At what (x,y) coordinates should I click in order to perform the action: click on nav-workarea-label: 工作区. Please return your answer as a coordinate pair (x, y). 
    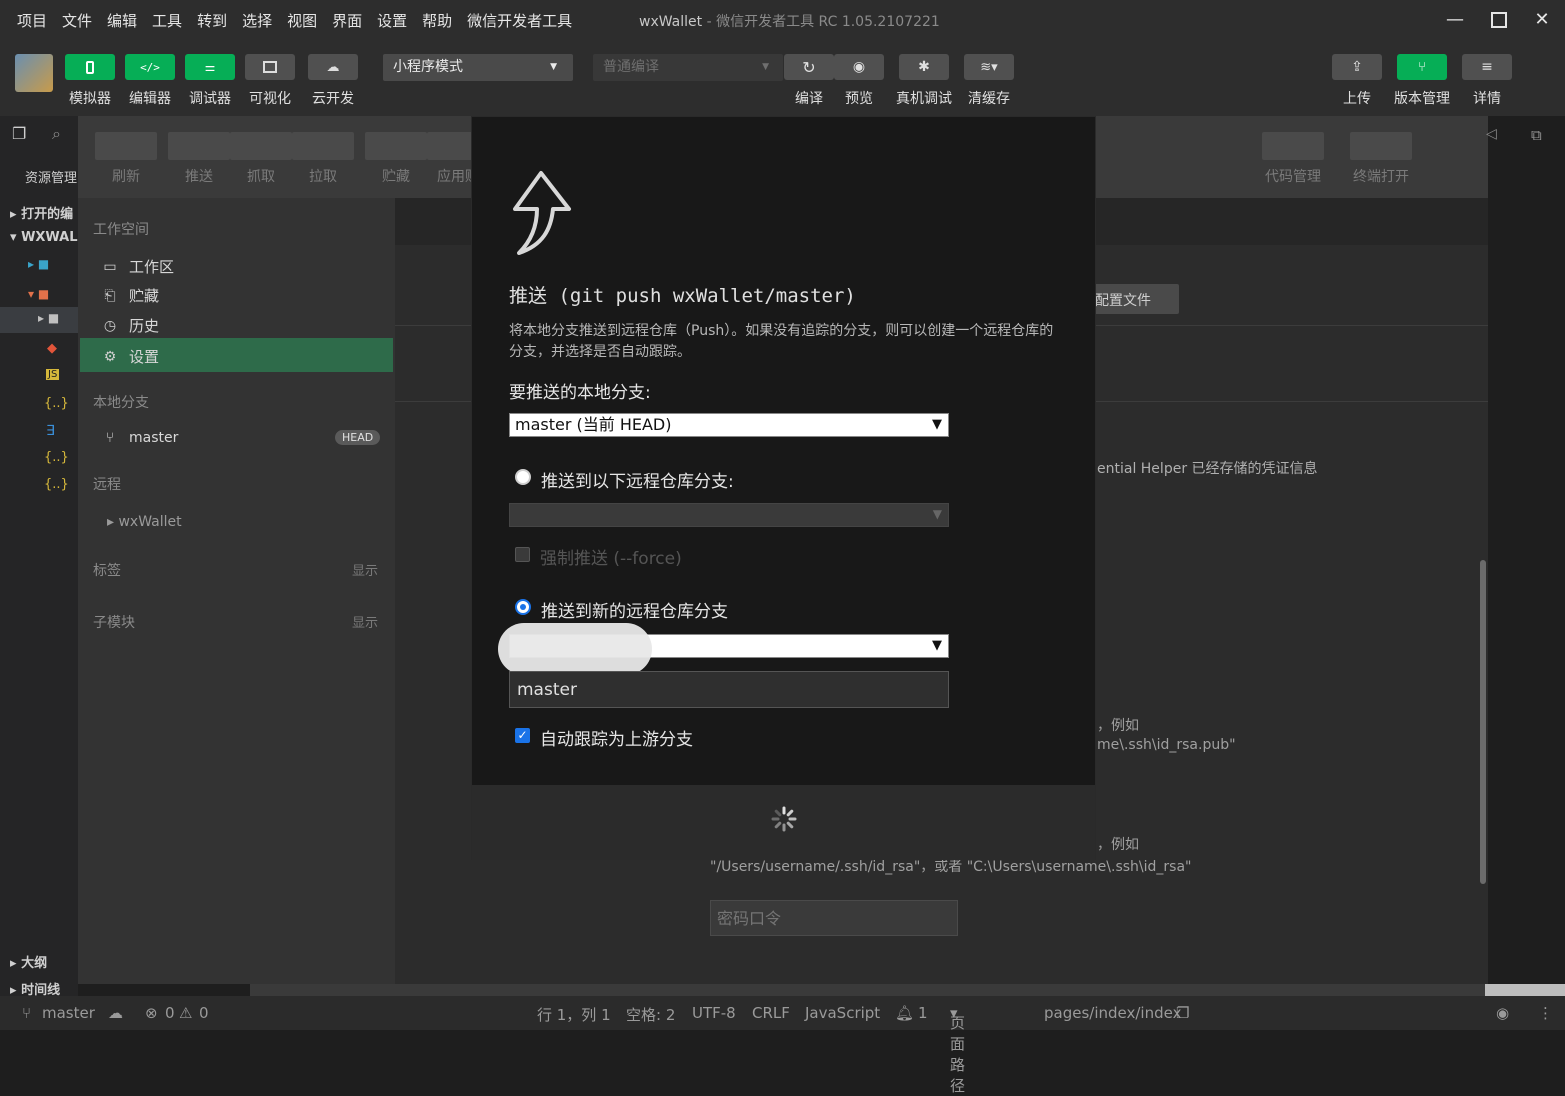
    Looking at the image, I should click on (152, 267).